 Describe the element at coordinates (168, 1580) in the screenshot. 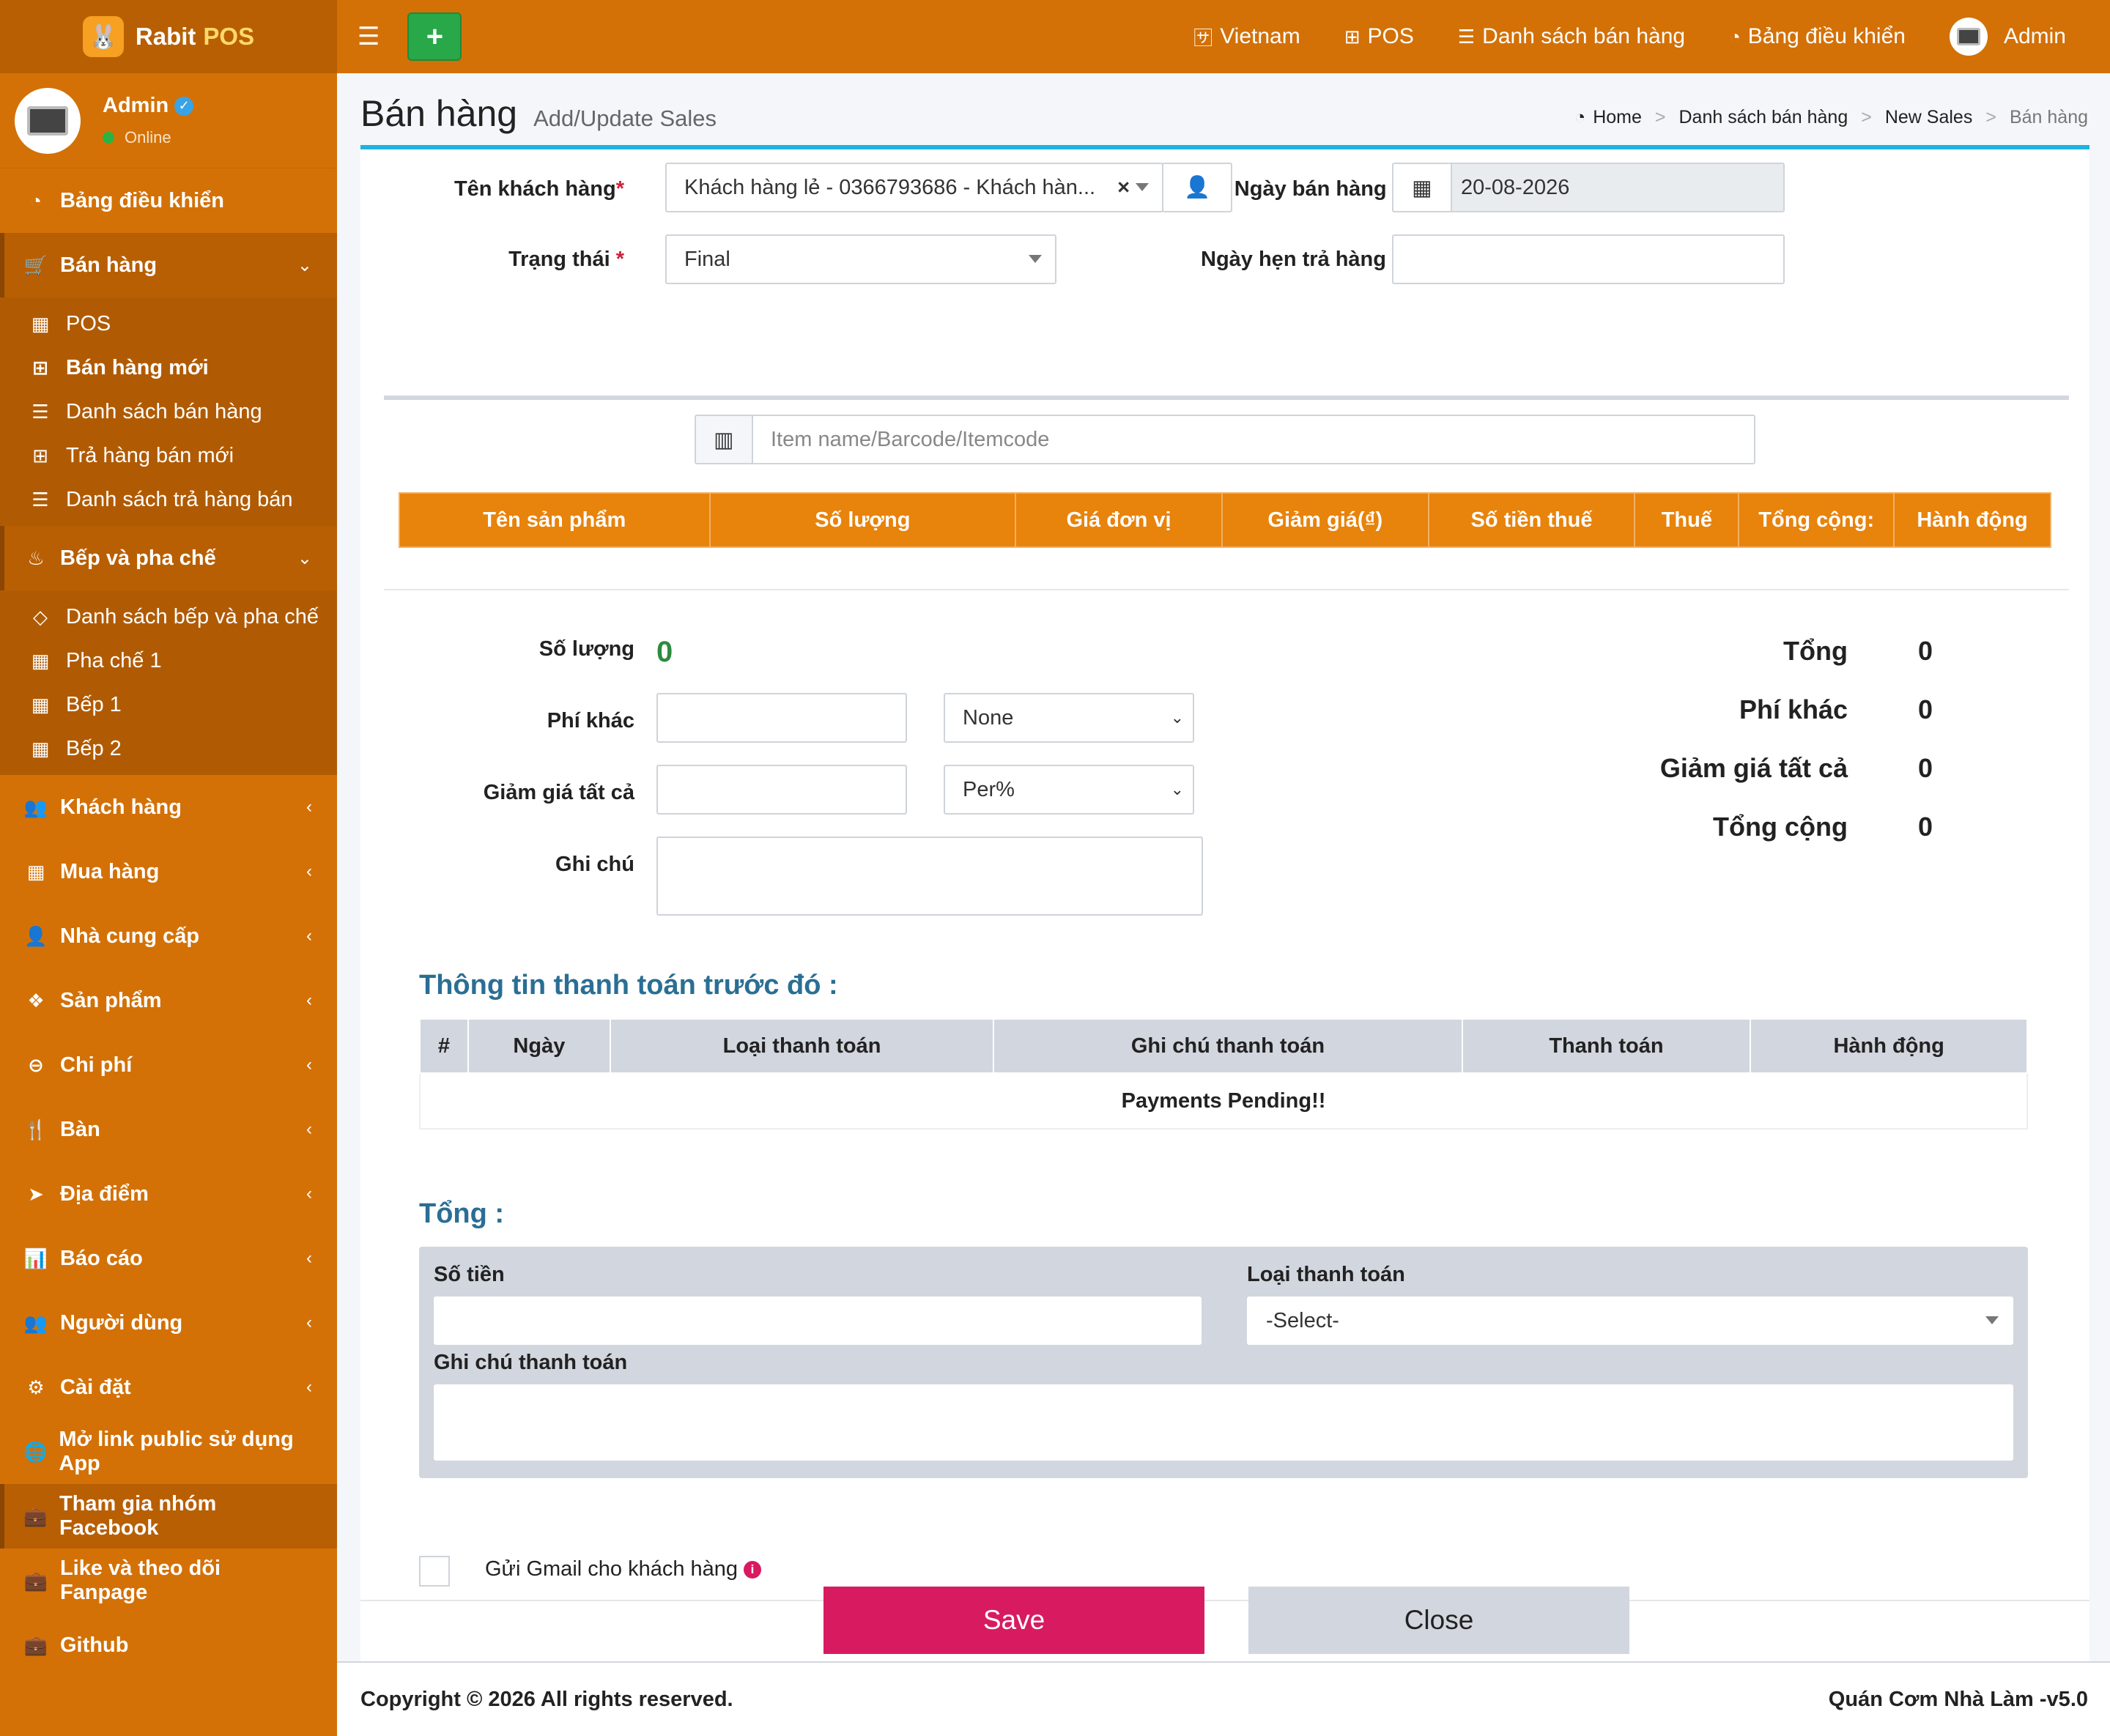

I see `sidebar-item-fanpage: 💼 Like và theo dõi Fanpage` at that location.